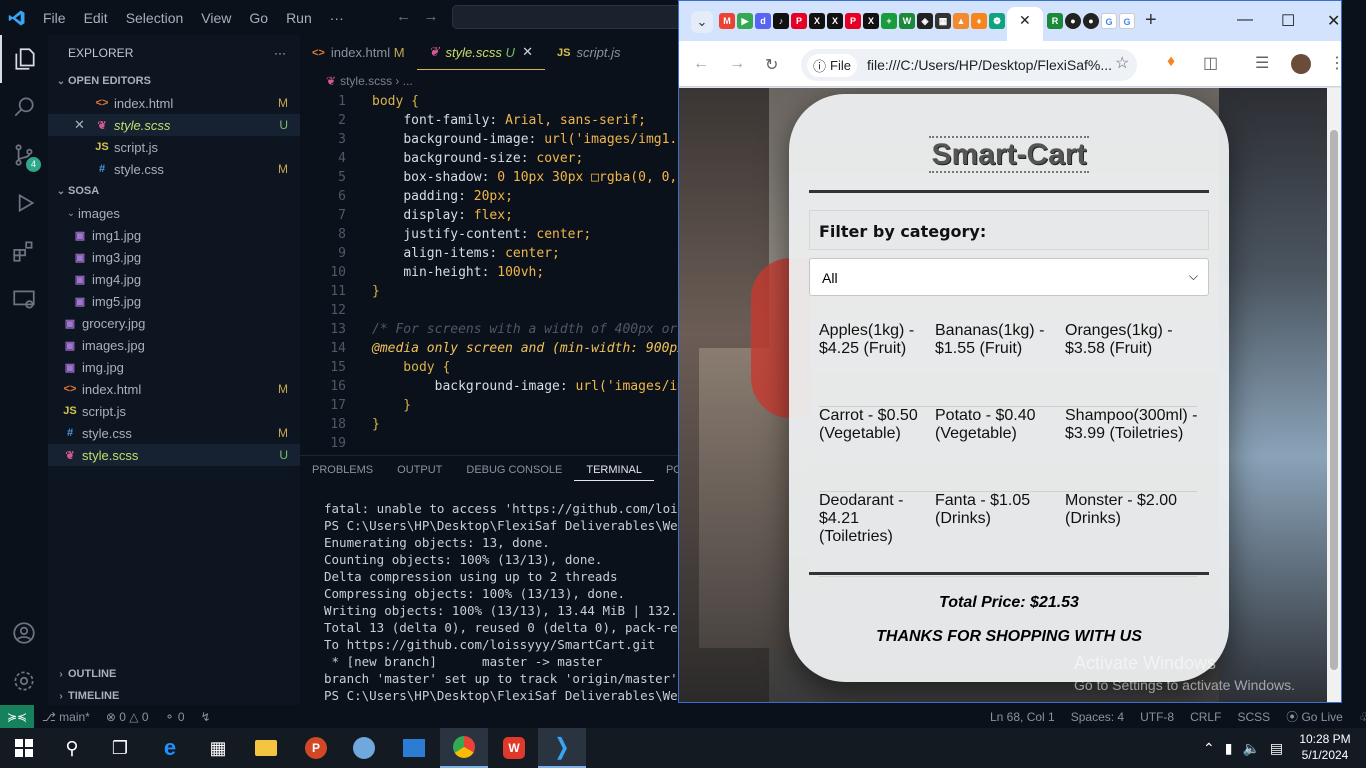  What do you see at coordinates (127, 717) in the screenshot?
I see `problems-indicator: ⊗ 0 △ 0` at bounding box center [127, 717].